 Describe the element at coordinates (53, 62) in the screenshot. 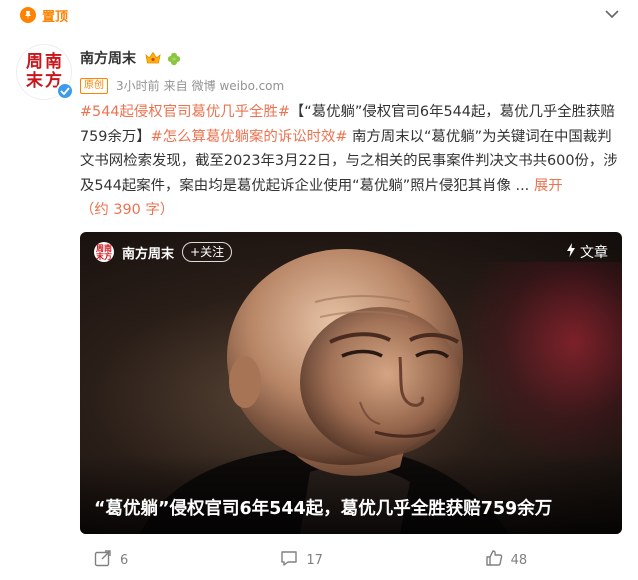

I see `avatar-char: 南` at that location.